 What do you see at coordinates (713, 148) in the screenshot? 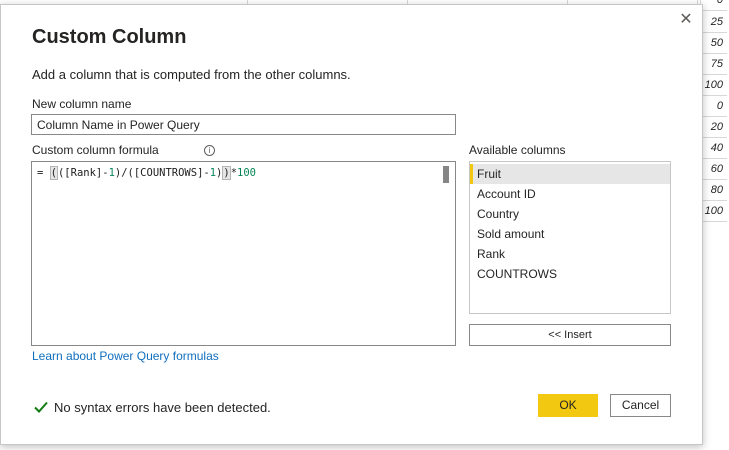
I see `background-value-cell: 40` at bounding box center [713, 148].